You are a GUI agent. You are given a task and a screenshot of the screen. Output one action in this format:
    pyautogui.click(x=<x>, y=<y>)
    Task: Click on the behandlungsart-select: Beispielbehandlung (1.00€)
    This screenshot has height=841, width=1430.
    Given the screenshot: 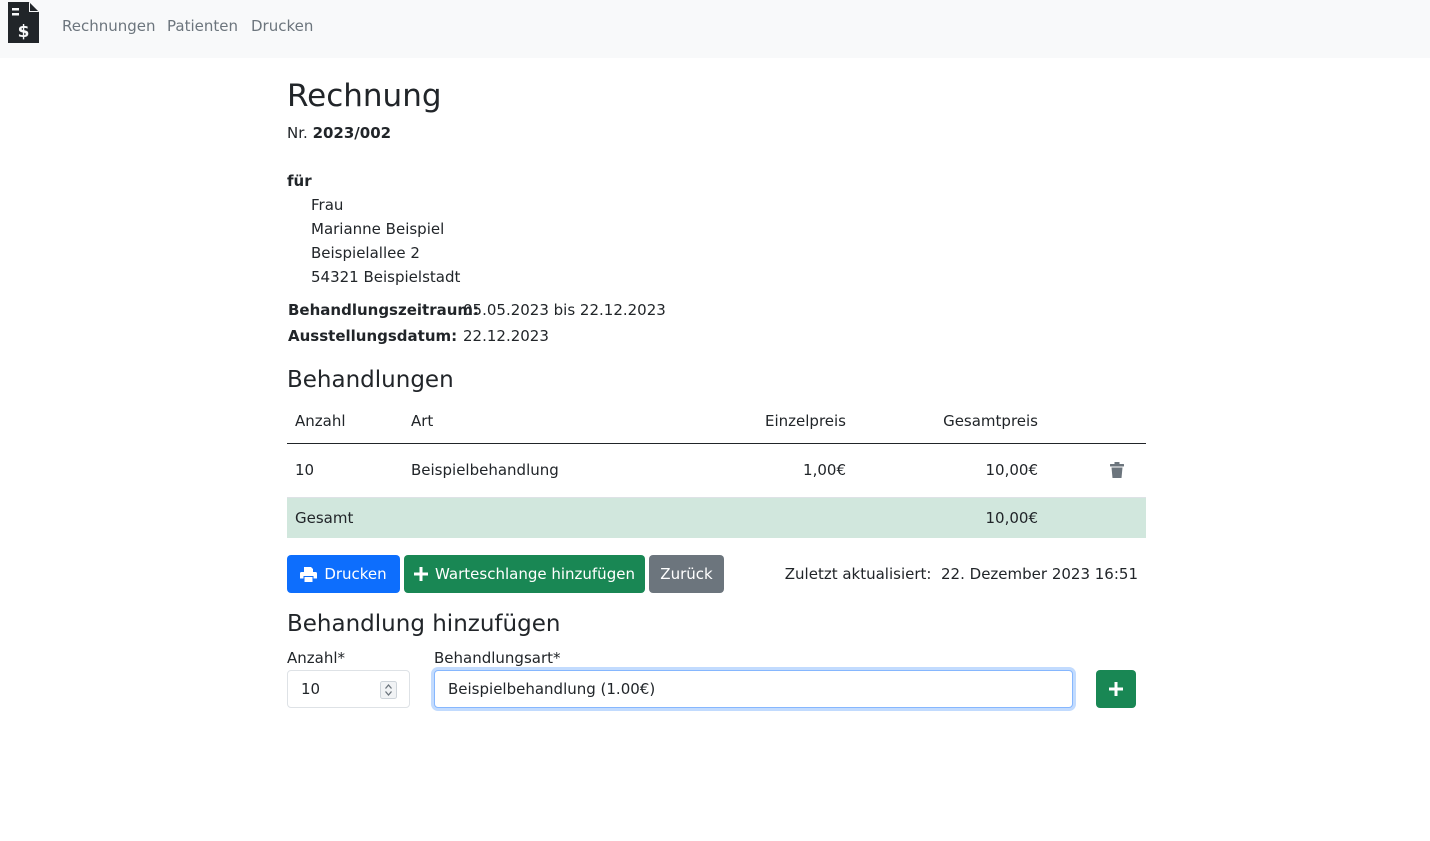 What is the action you would take?
    pyautogui.click(x=753, y=689)
    